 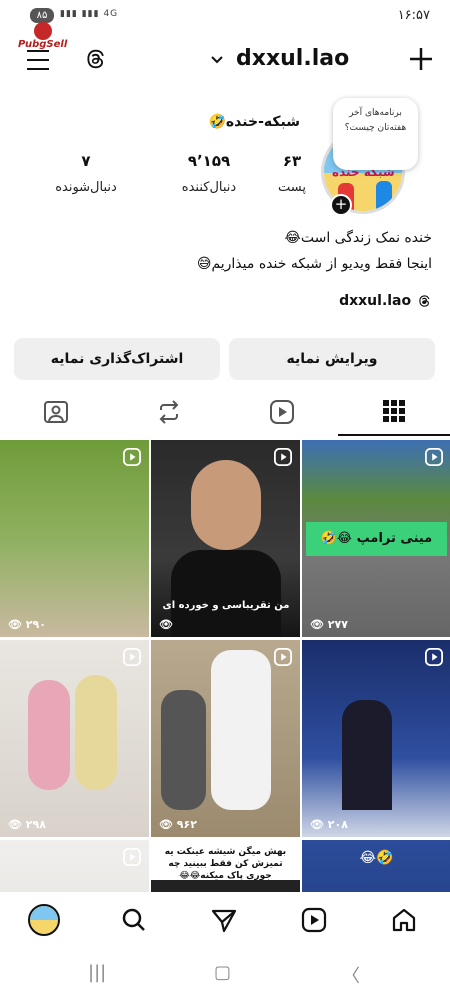 I want to click on nav-profile, so click(x=44, y=920).